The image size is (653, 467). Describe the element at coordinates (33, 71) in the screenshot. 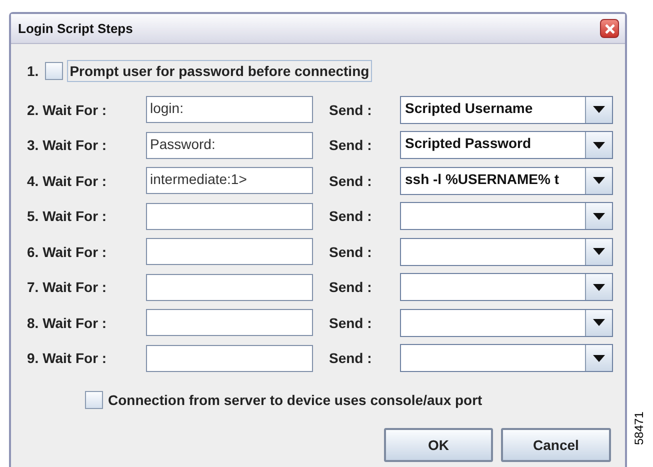

I see `step-number: 1.` at that location.